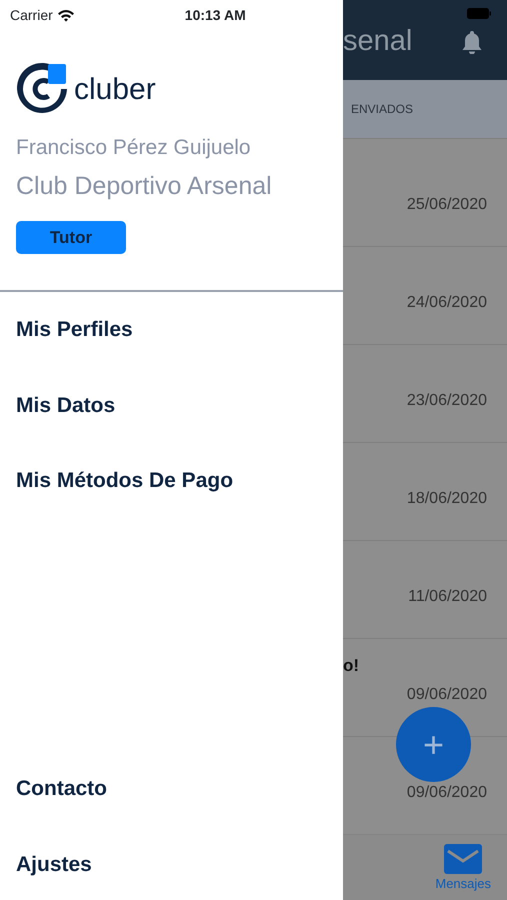 The image size is (507, 900). What do you see at coordinates (472, 42) in the screenshot?
I see `bell-icon` at bounding box center [472, 42].